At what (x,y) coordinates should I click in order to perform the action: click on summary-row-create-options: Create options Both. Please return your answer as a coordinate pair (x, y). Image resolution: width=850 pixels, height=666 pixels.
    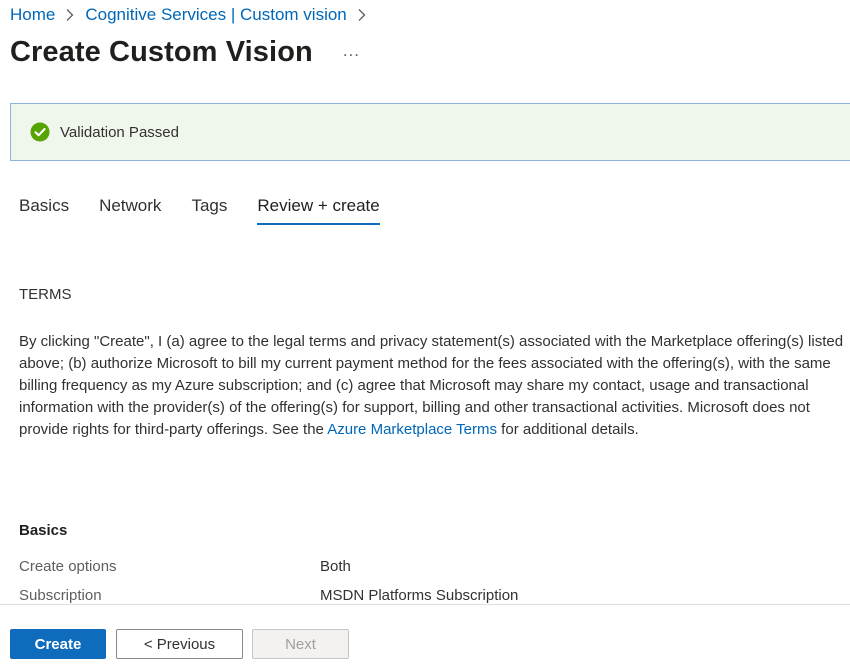
    Looking at the image, I should click on (419, 569).